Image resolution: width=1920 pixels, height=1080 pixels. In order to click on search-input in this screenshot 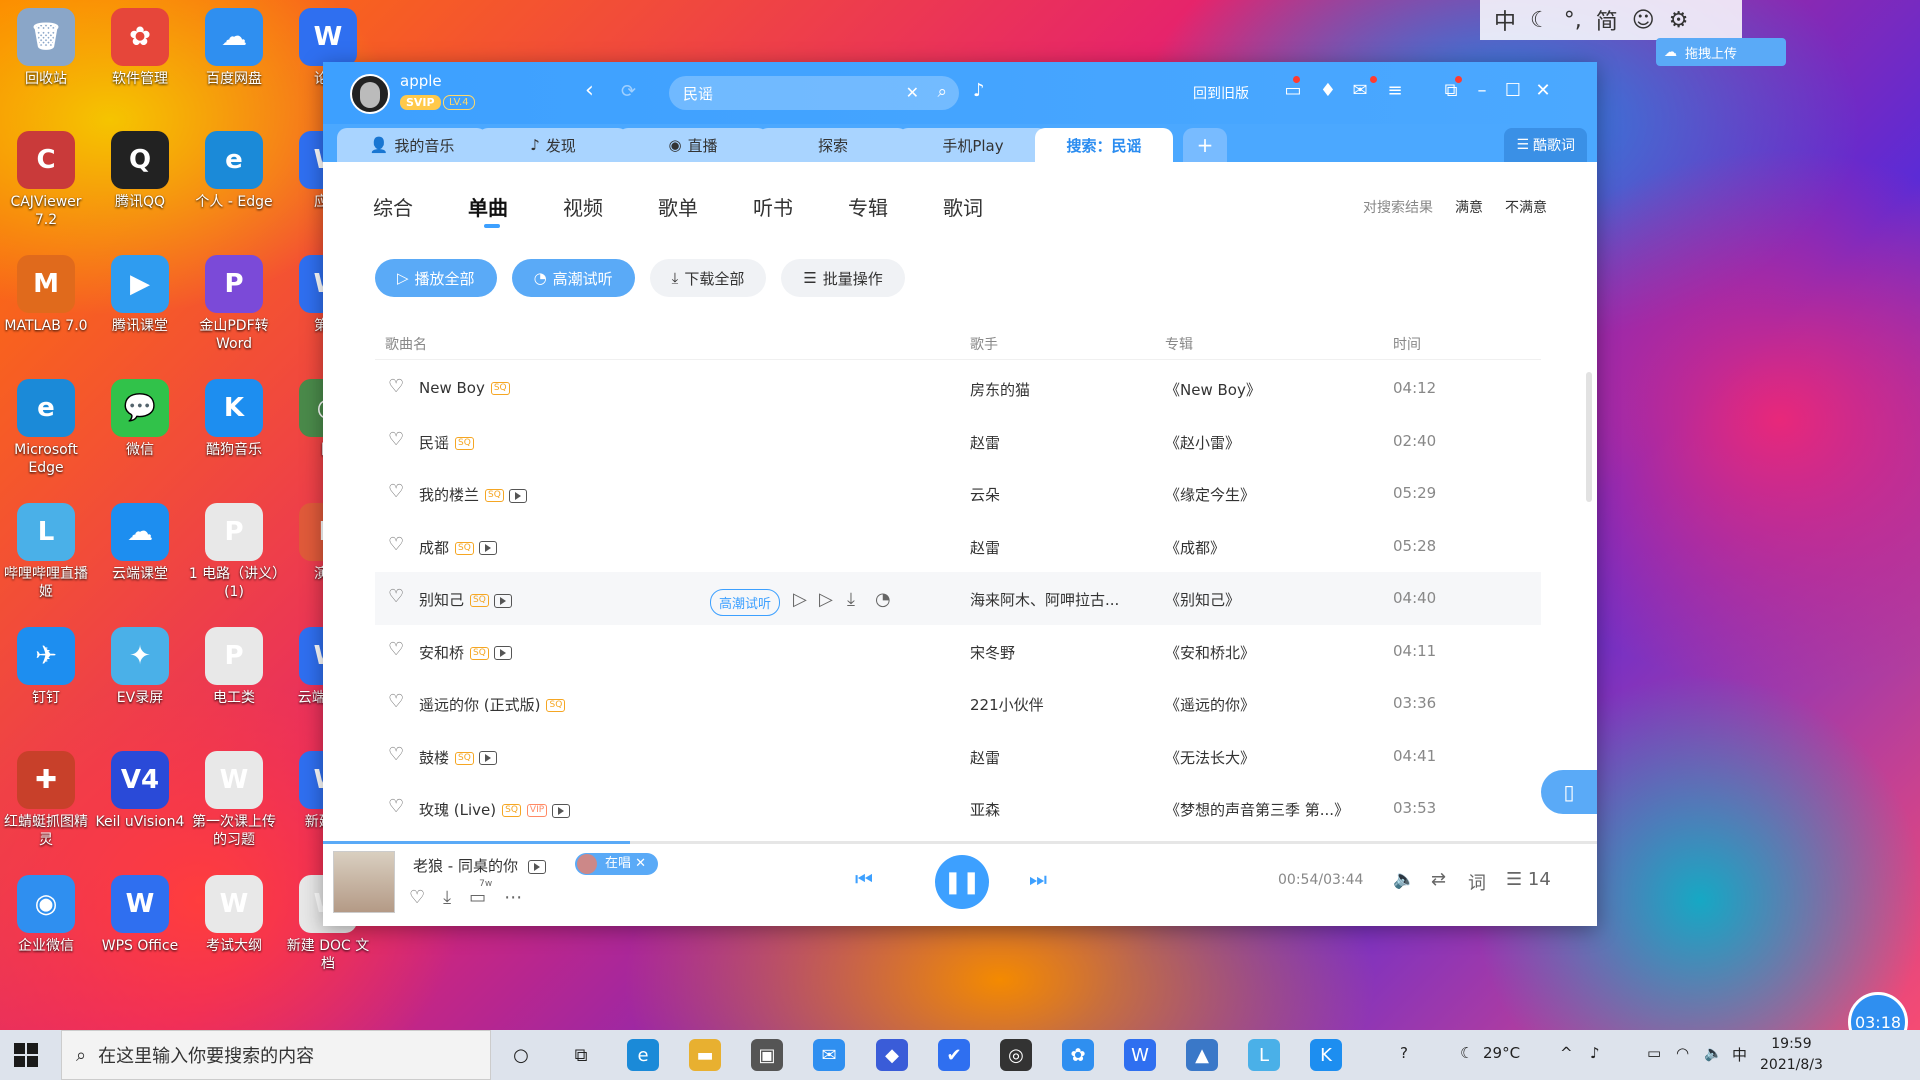, I will do `click(783, 93)`.